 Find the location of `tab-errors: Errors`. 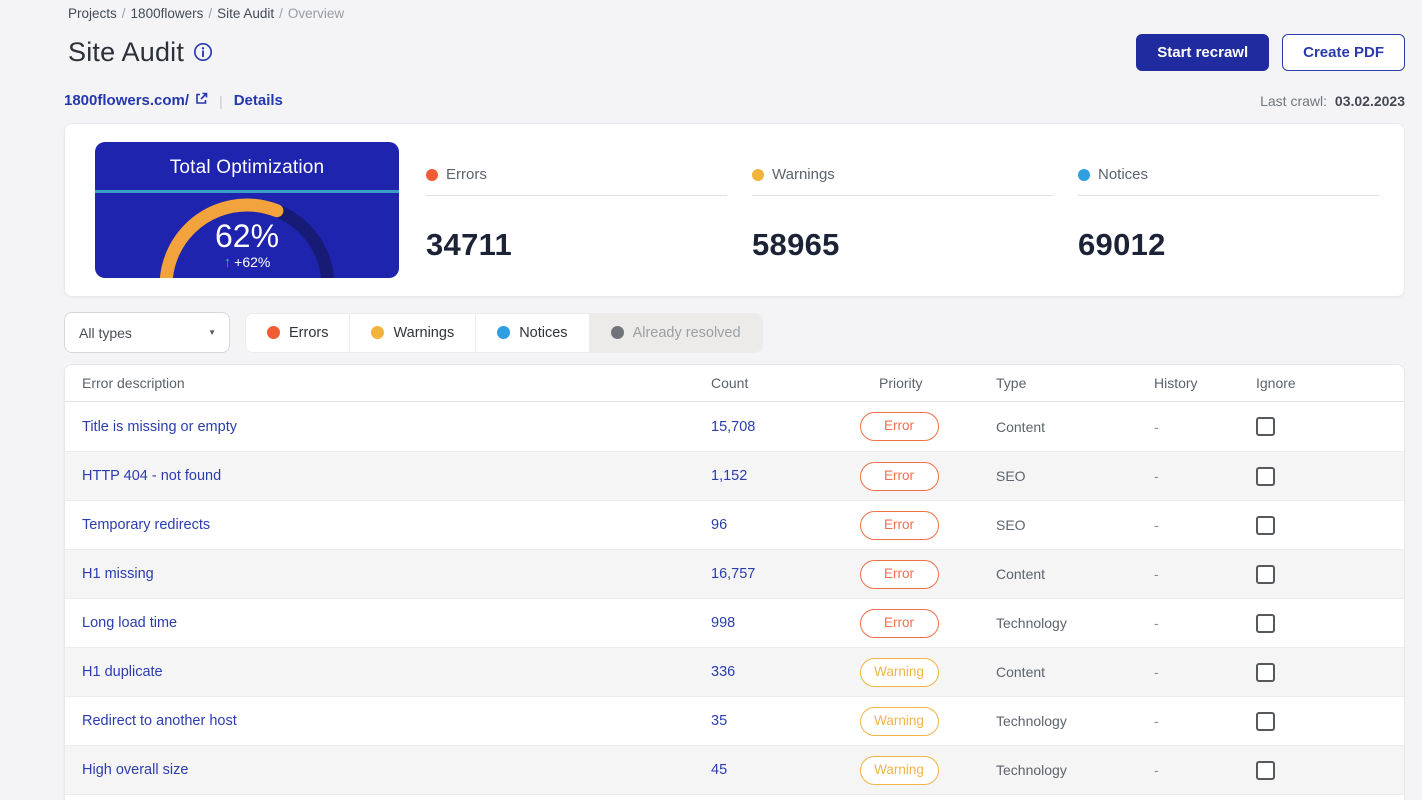

tab-errors: Errors is located at coordinates (298, 332).